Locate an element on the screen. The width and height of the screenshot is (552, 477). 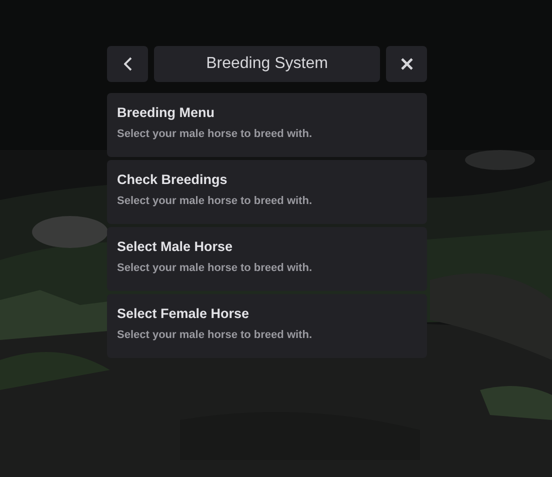
menu-item-title: Breeding Menu is located at coordinates (166, 112).